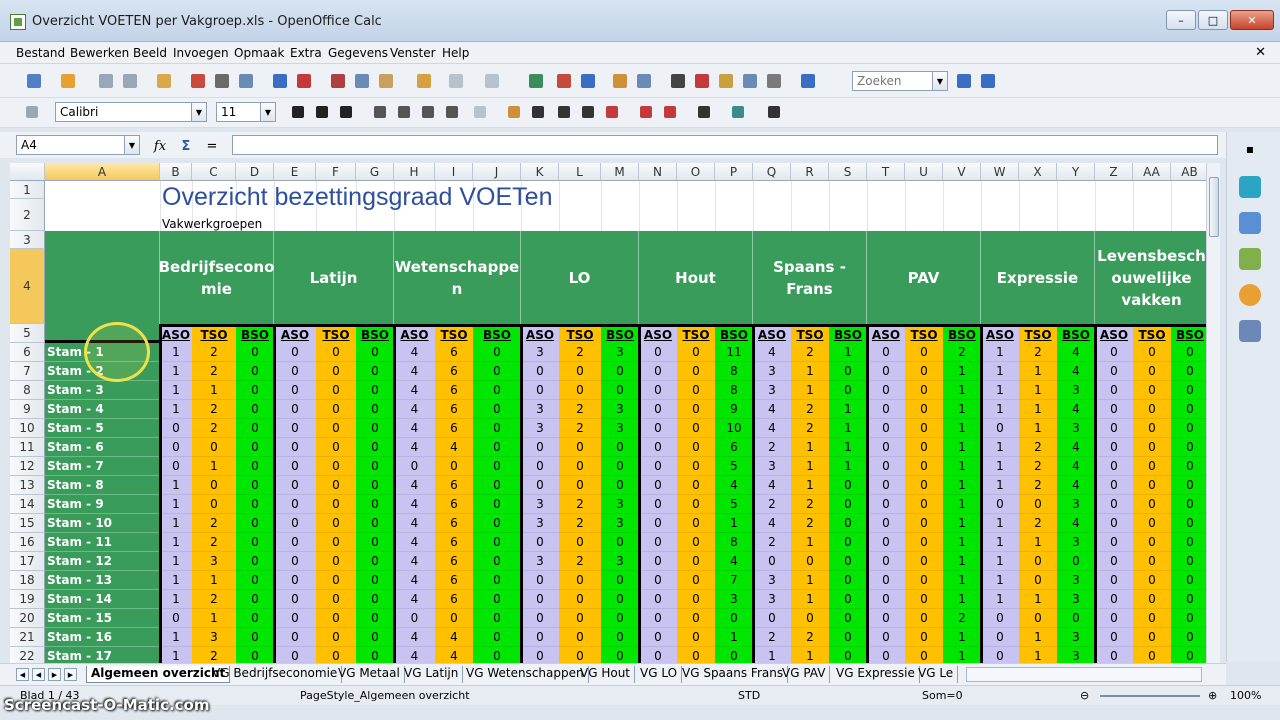 This screenshot has height=720, width=1280. Describe the element at coordinates (540, 172) in the screenshot. I see `column-header-k: K` at that location.